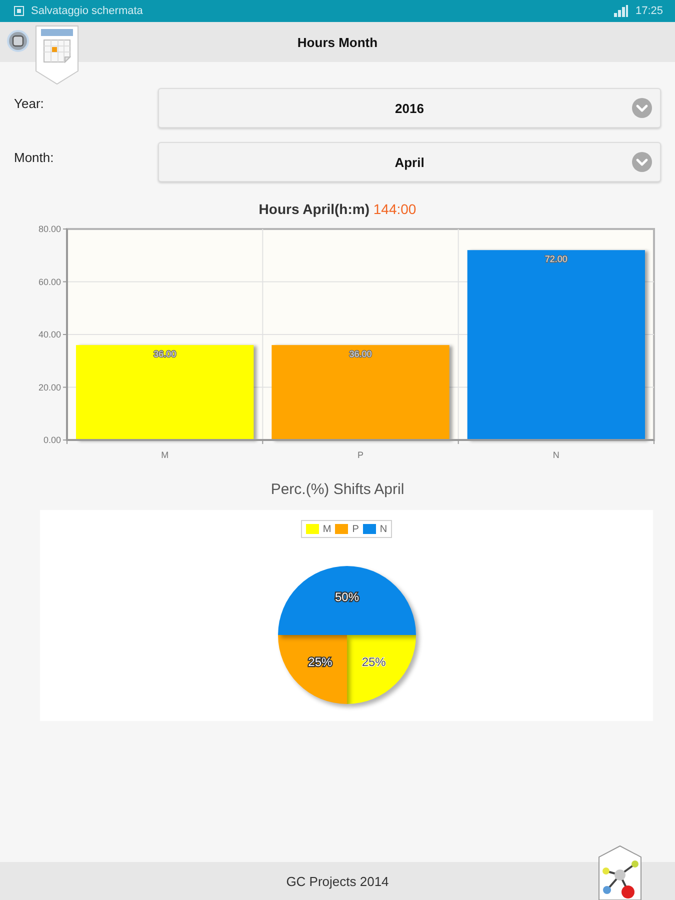  I want to click on dropdown-field: April, so click(409, 162).